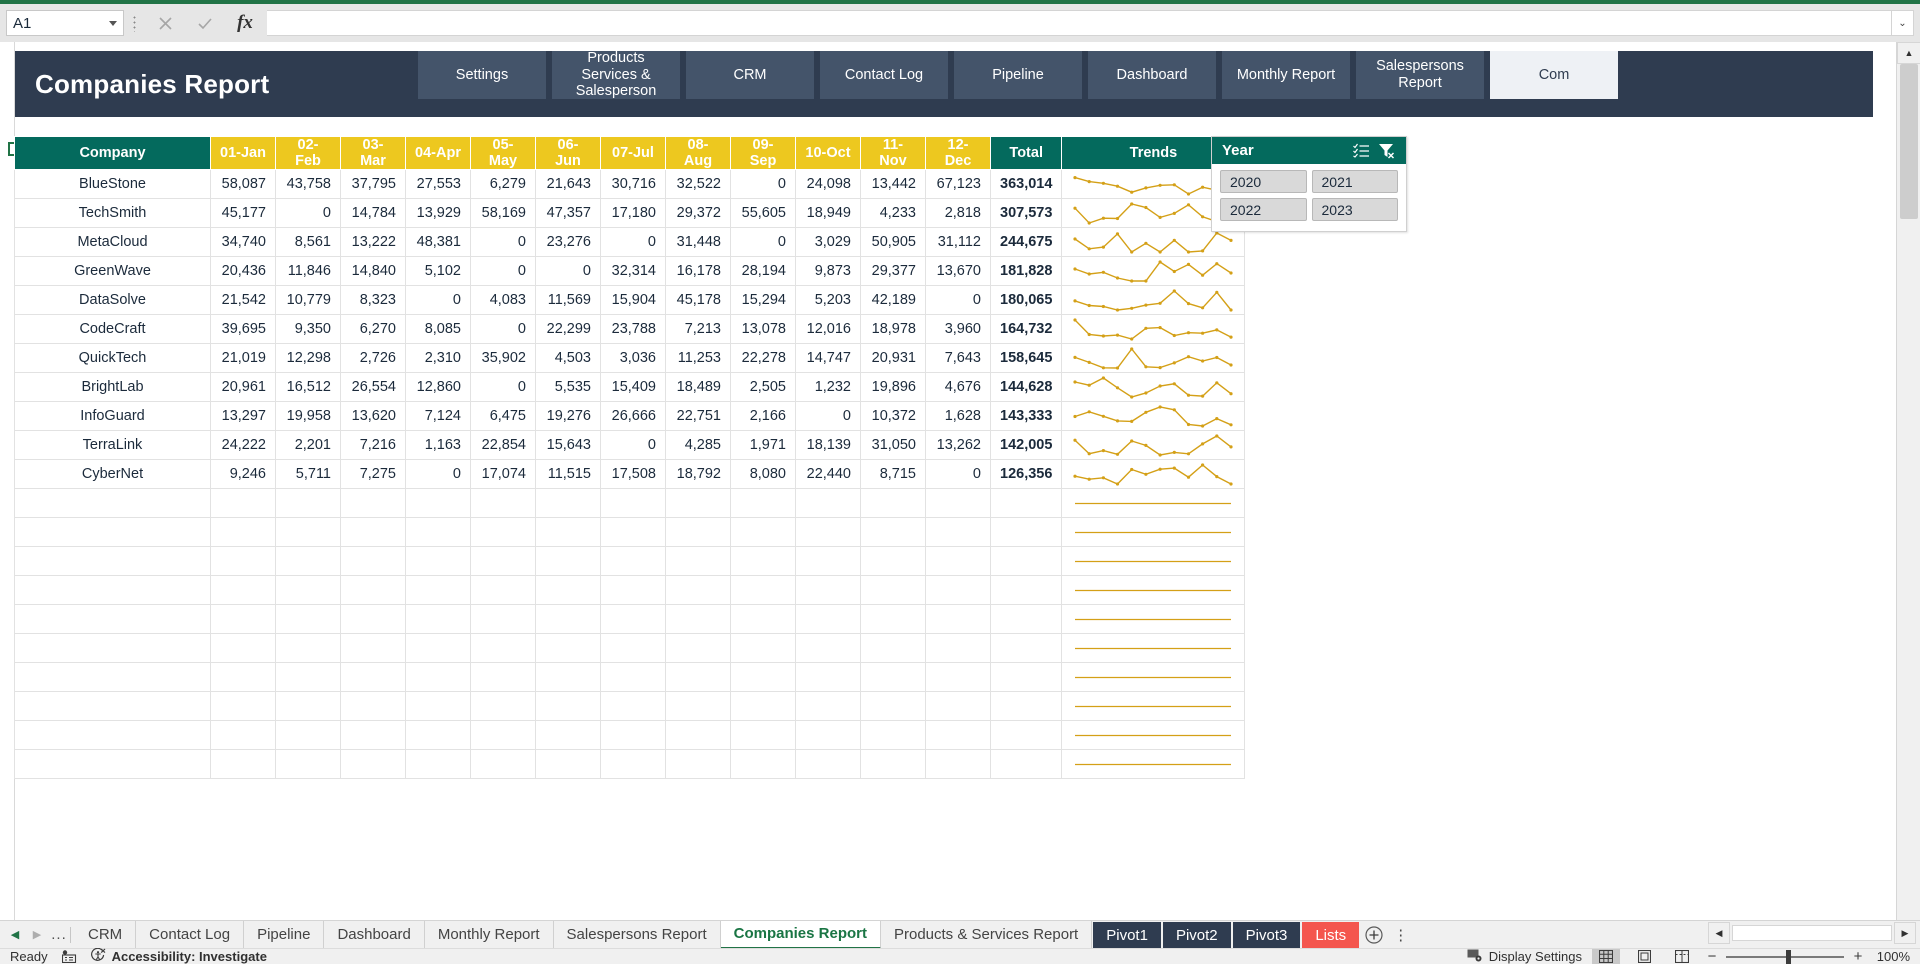 The image size is (1920, 964). I want to click on cell-total: 142,005, so click(1026, 445).